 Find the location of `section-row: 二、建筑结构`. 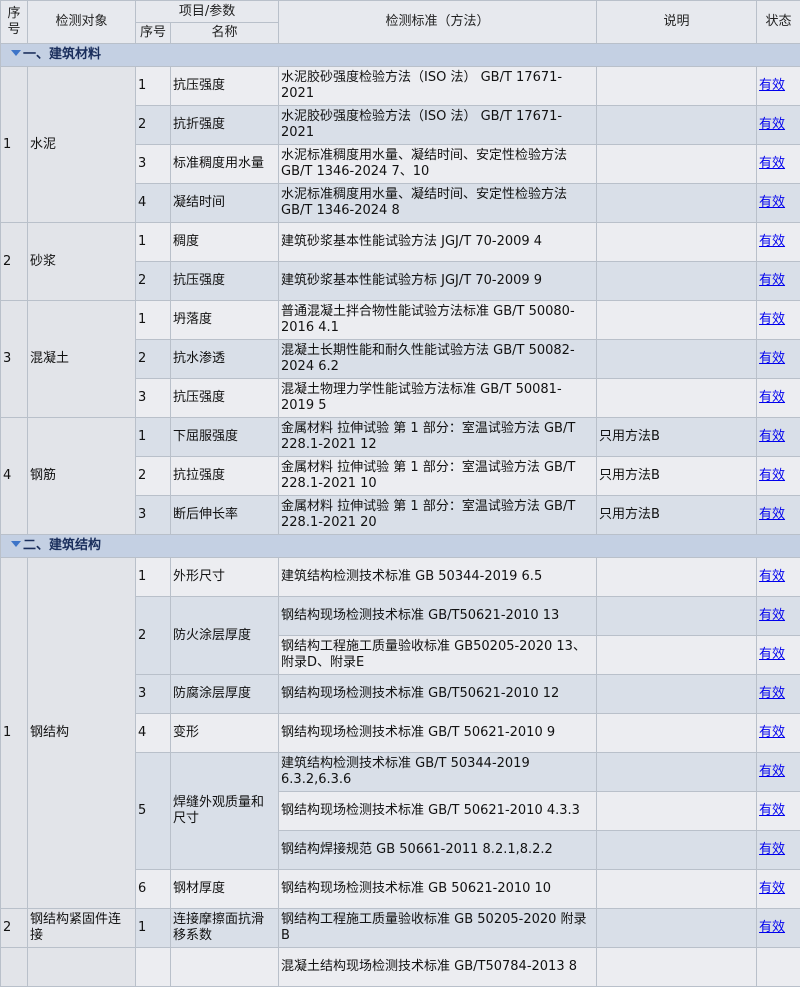

section-row: 二、建筑结构 is located at coordinates (400, 546).